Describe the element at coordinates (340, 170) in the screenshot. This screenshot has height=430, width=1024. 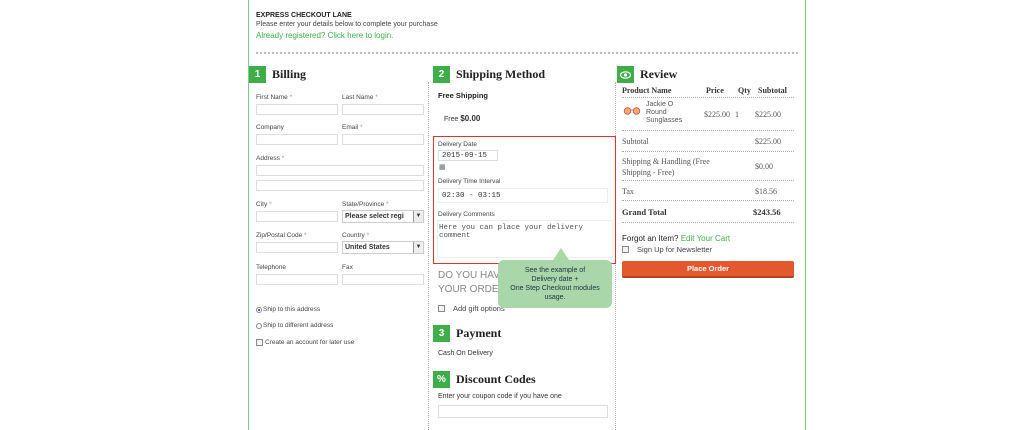
I see `address-line1-input` at that location.